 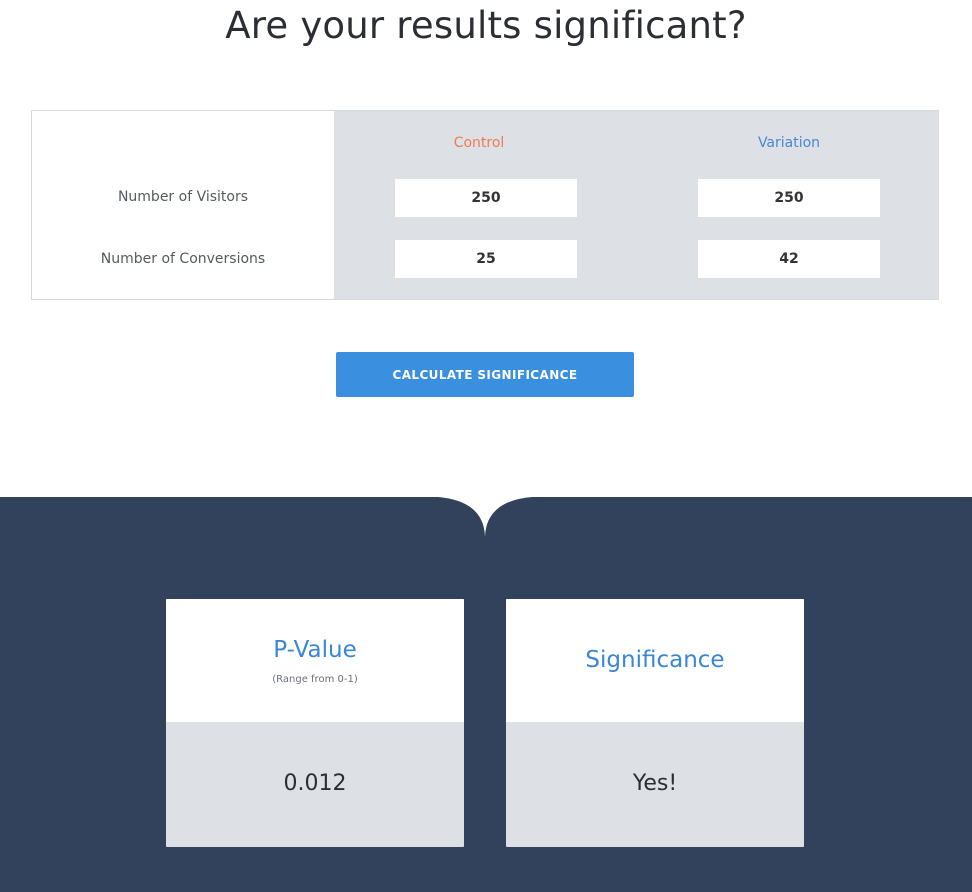 I want to click on significance-card-header: Significance, so click(x=655, y=660).